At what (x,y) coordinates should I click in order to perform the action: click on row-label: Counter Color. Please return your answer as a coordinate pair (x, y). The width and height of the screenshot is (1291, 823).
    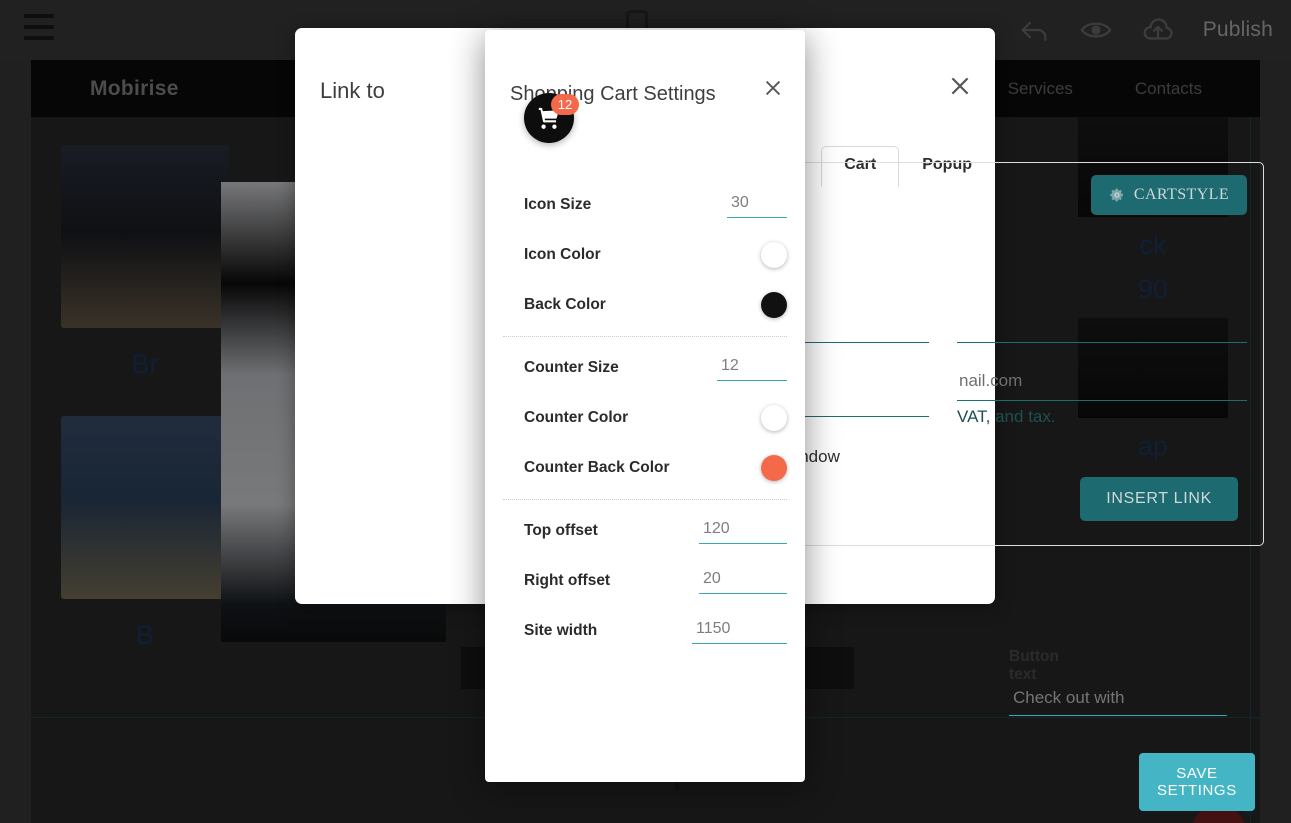
    Looking at the image, I should click on (576, 417).